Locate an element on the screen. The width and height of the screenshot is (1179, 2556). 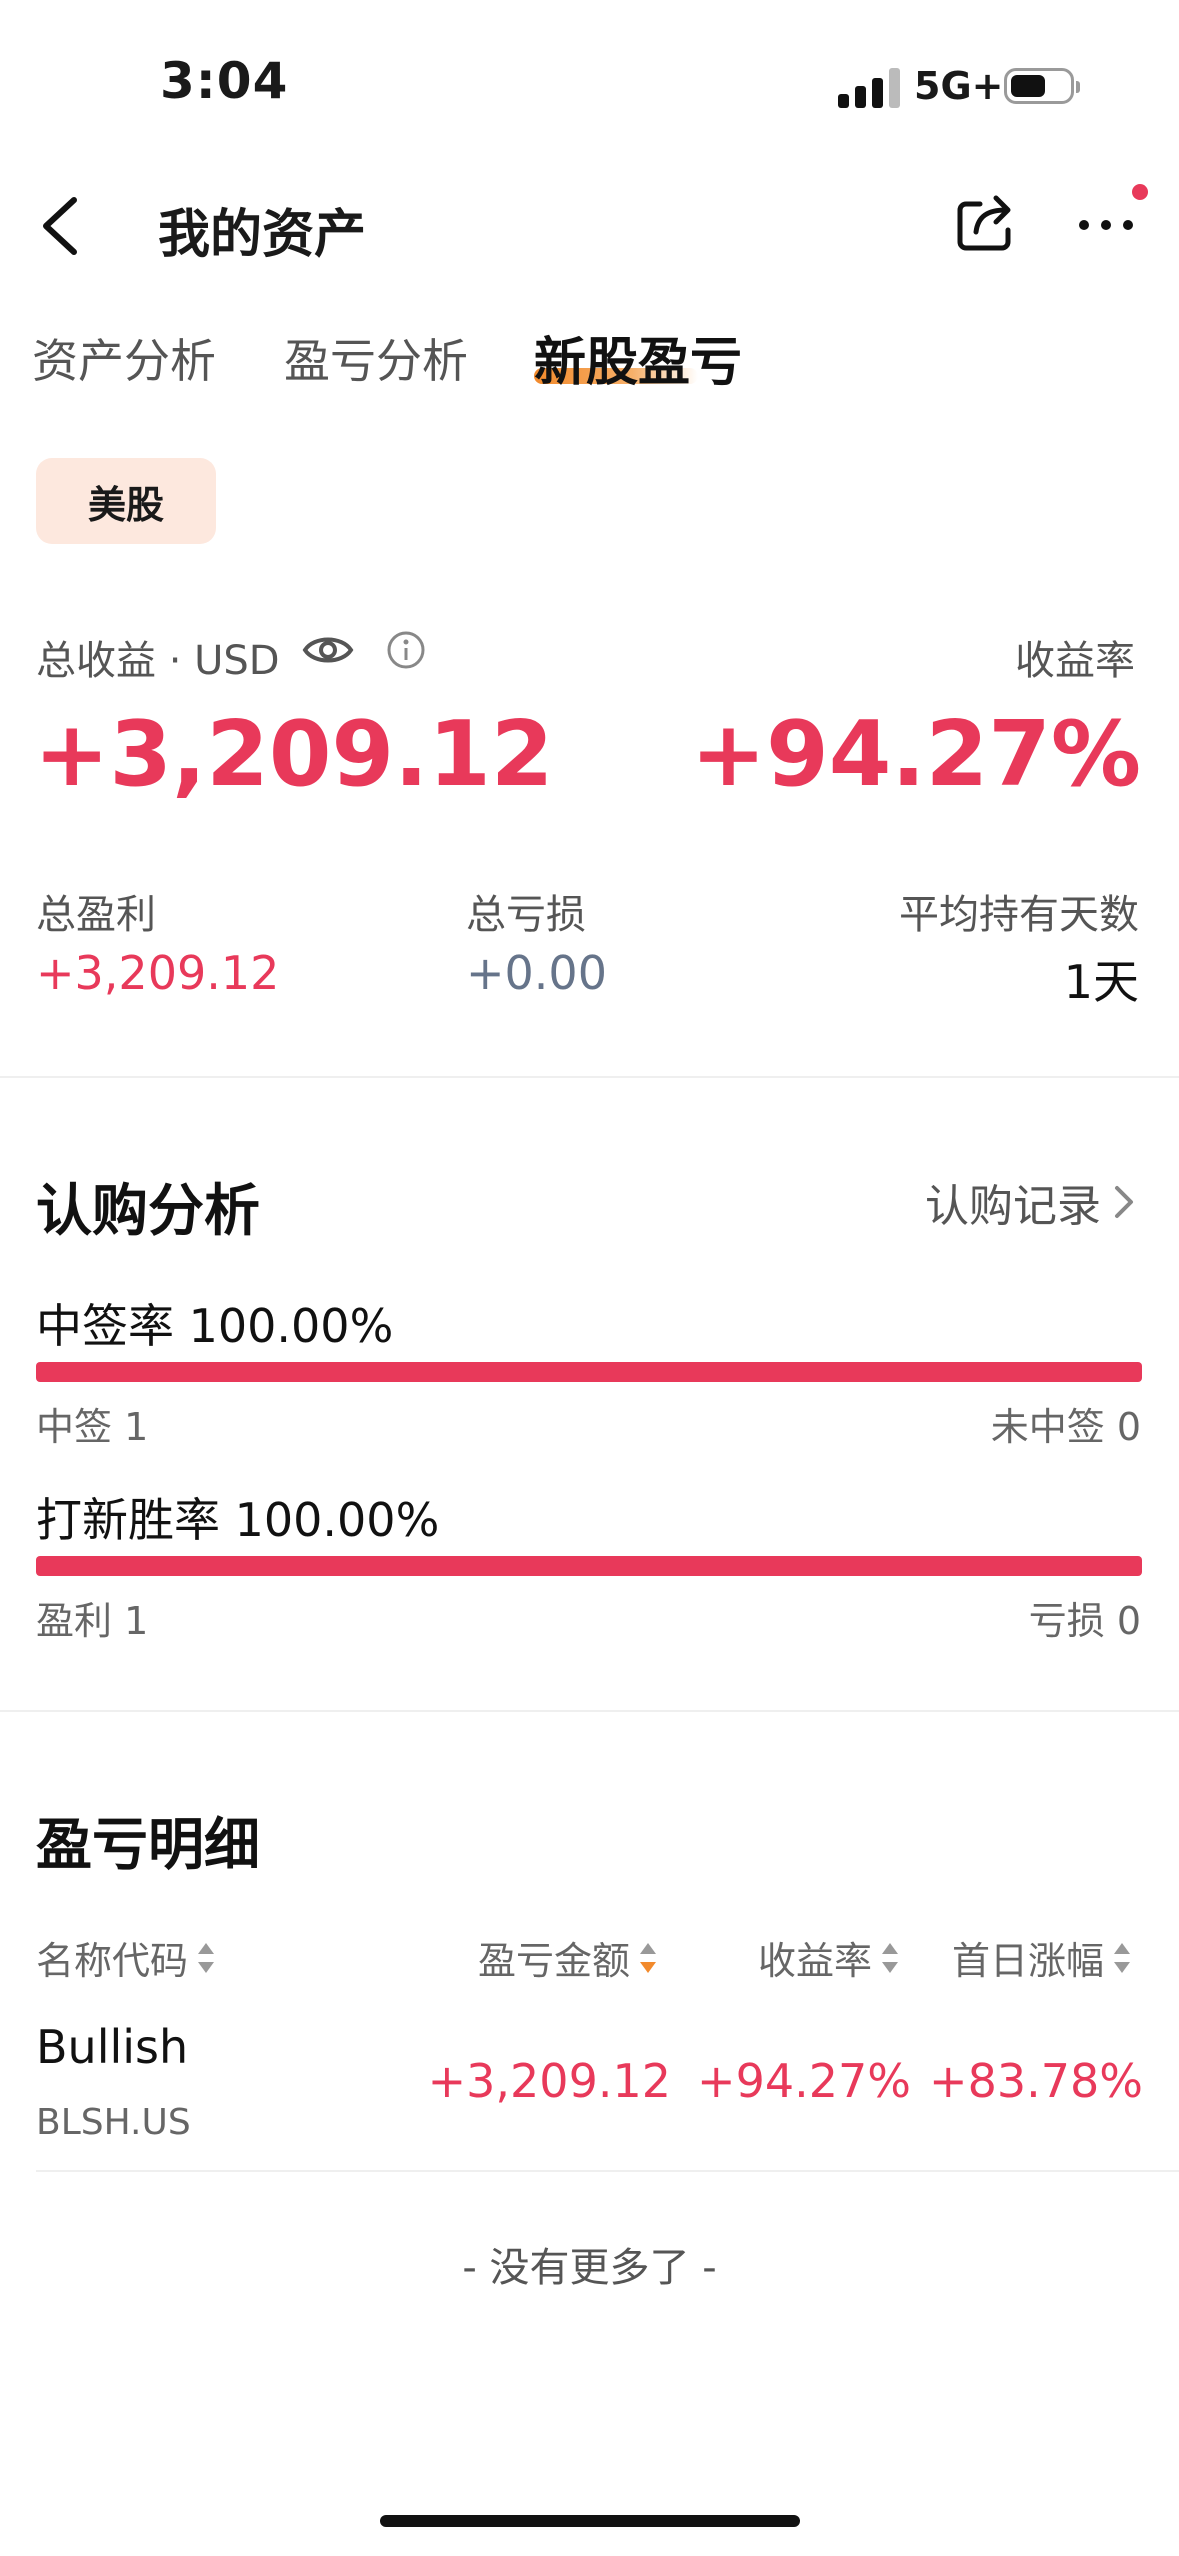
subscription-title: 认购分析 is located at coordinates (148, 1211).